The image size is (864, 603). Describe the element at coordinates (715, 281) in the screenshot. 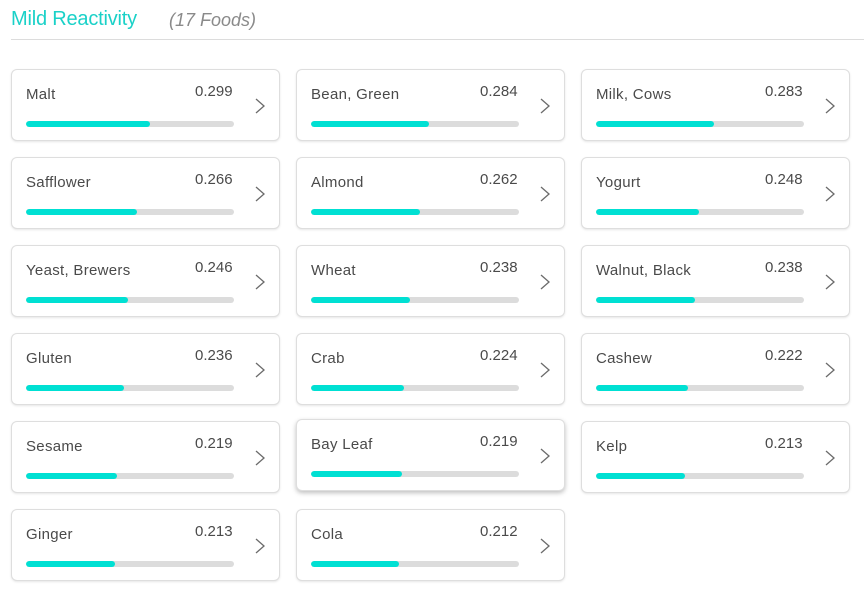

I see `food-card-walnut-black: Walnut, Black 0.238` at that location.